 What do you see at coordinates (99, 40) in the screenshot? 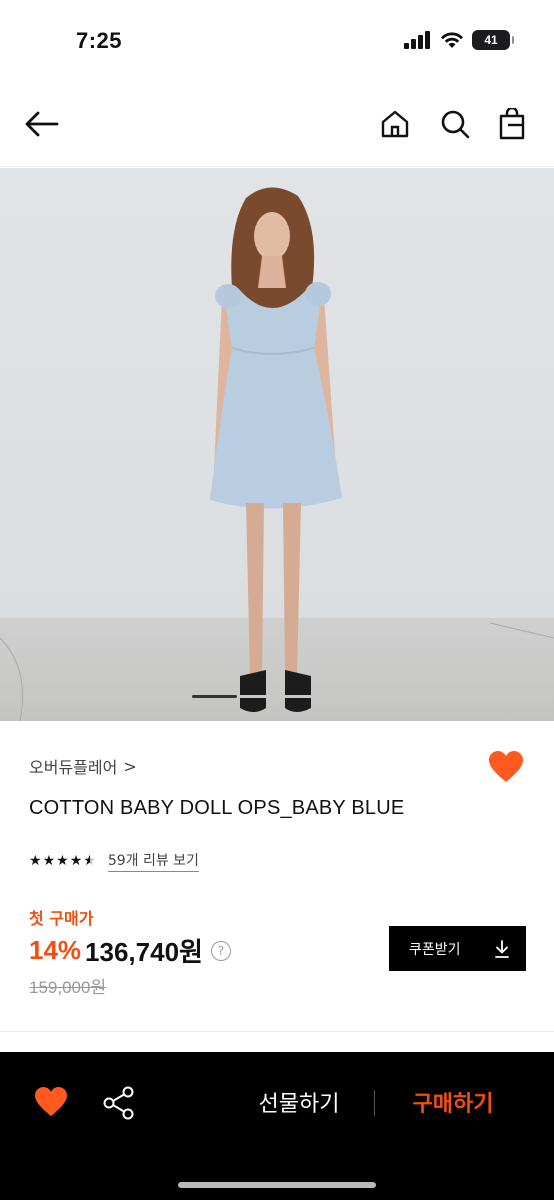
I see `status-time: 7:25` at bounding box center [99, 40].